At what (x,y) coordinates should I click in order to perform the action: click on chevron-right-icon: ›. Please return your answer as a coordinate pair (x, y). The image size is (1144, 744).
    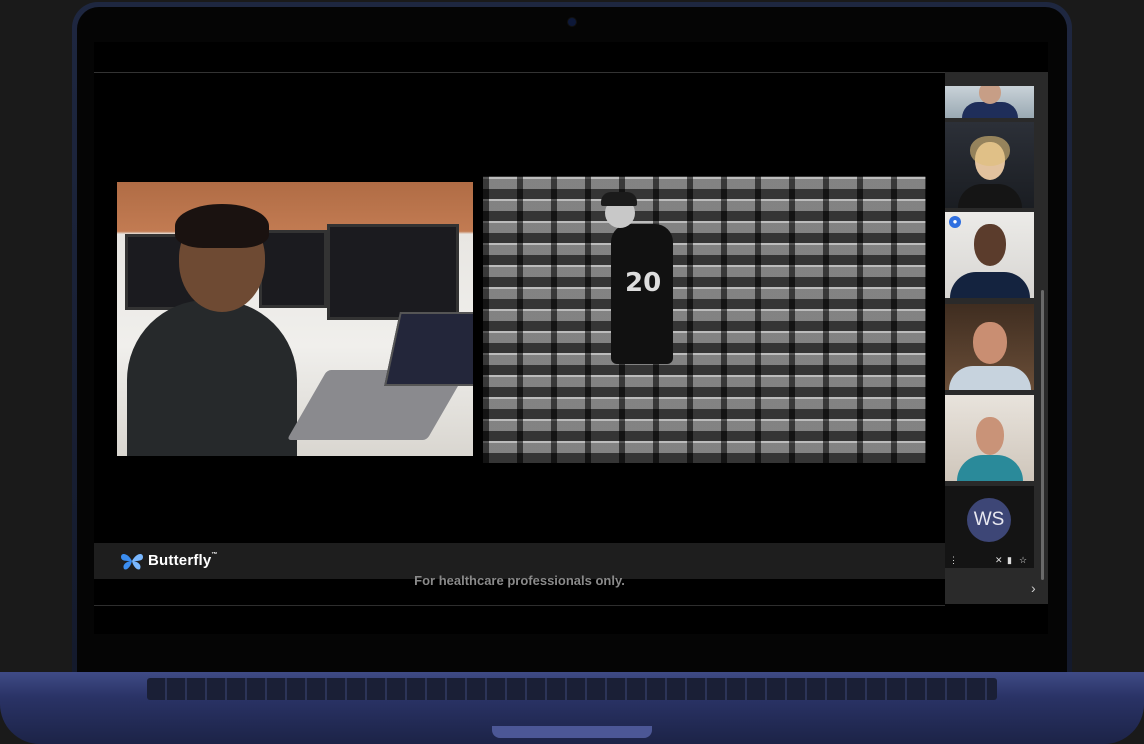
    Looking at the image, I should click on (1033, 588).